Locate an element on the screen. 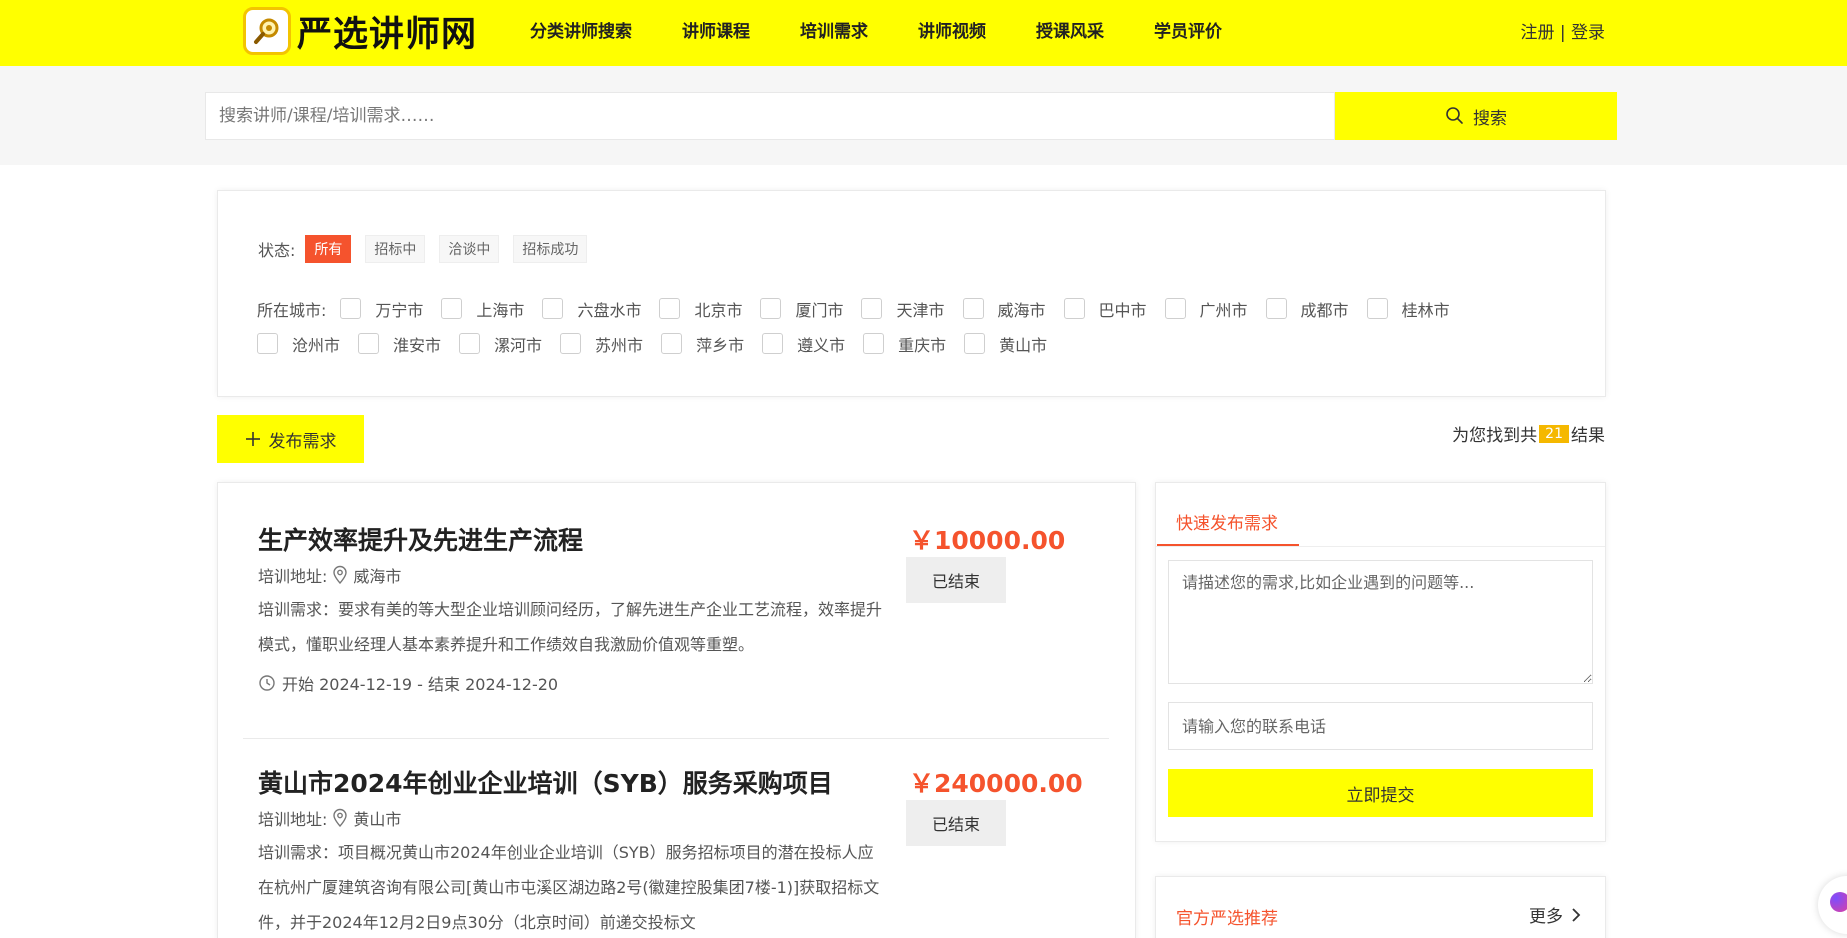 This screenshot has width=1847, height=938. search-button: 搜索 is located at coordinates (1476, 116).